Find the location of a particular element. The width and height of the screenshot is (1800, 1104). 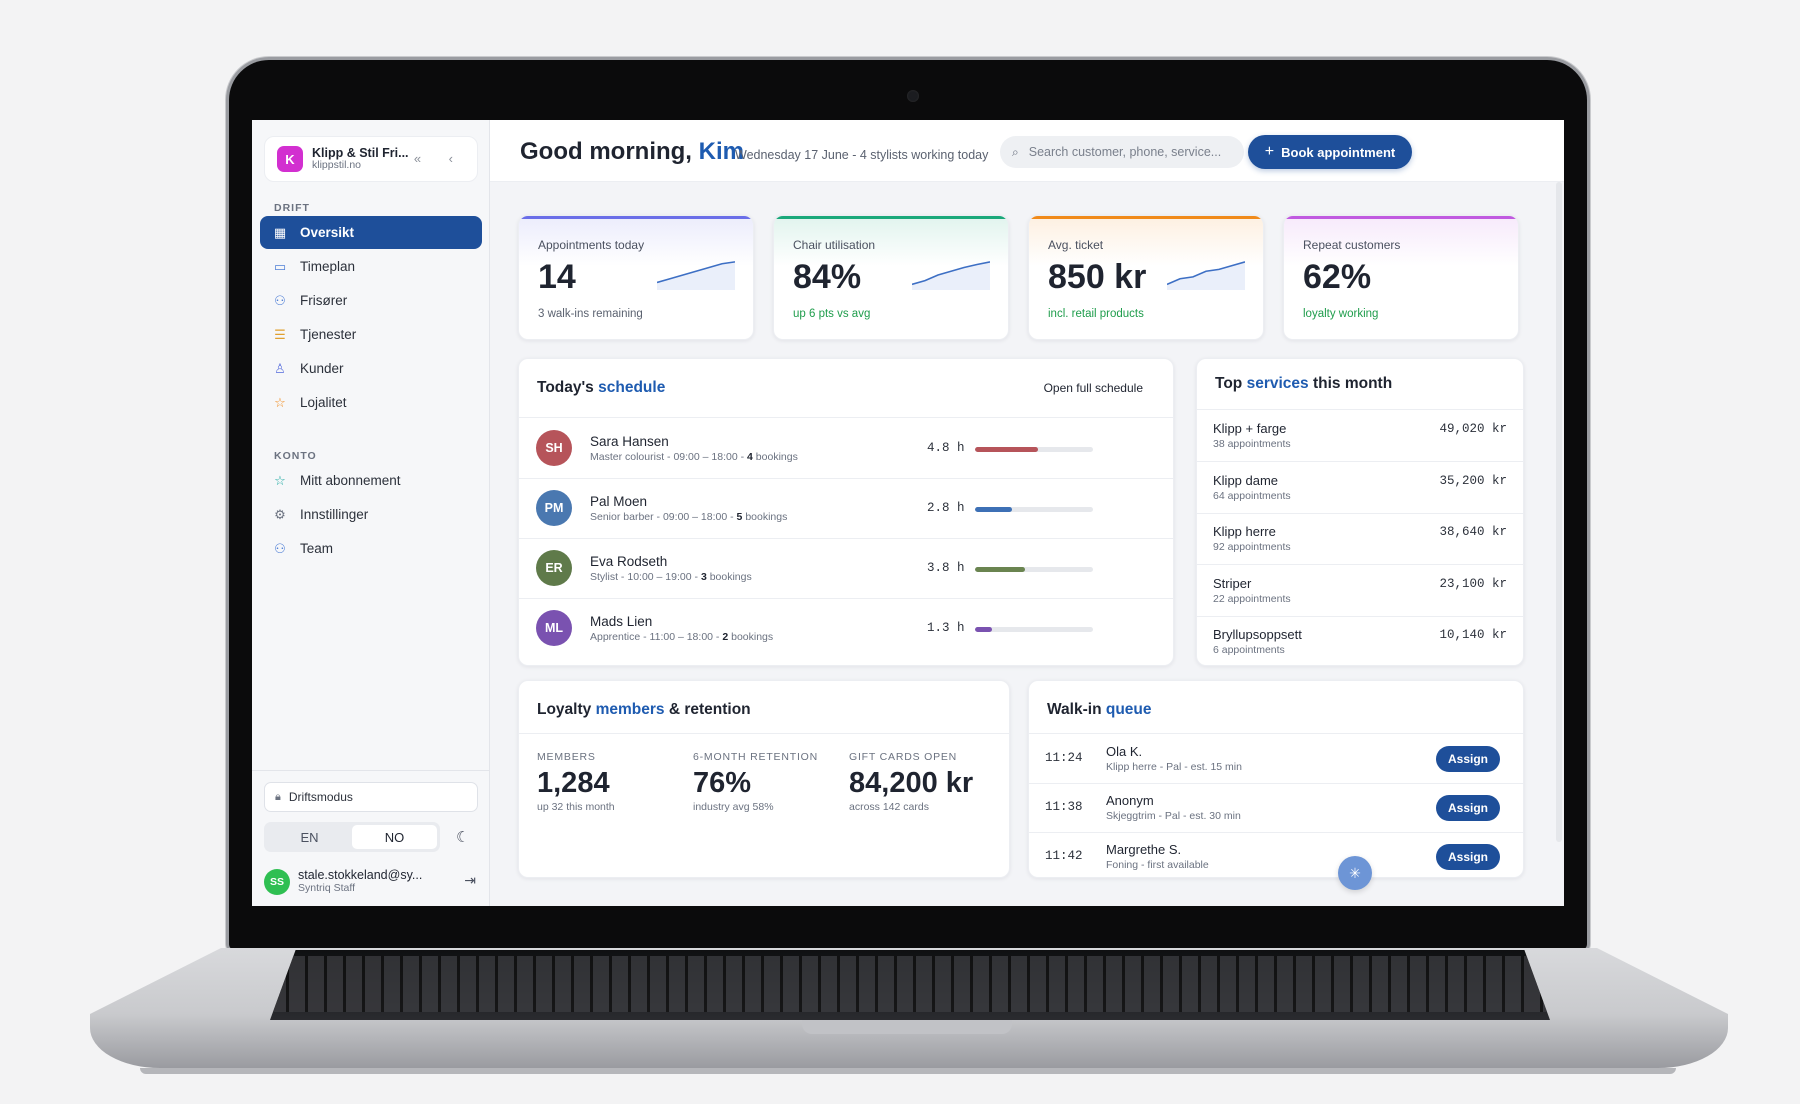

driftsmodus-label: Driftsmodus is located at coordinates (320, 797).